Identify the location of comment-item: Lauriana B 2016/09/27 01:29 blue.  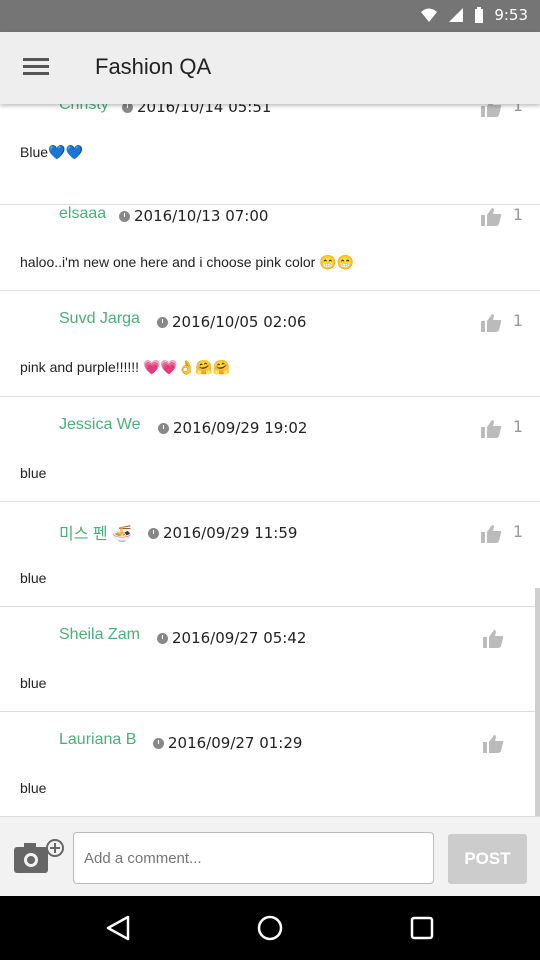
(270, 764).